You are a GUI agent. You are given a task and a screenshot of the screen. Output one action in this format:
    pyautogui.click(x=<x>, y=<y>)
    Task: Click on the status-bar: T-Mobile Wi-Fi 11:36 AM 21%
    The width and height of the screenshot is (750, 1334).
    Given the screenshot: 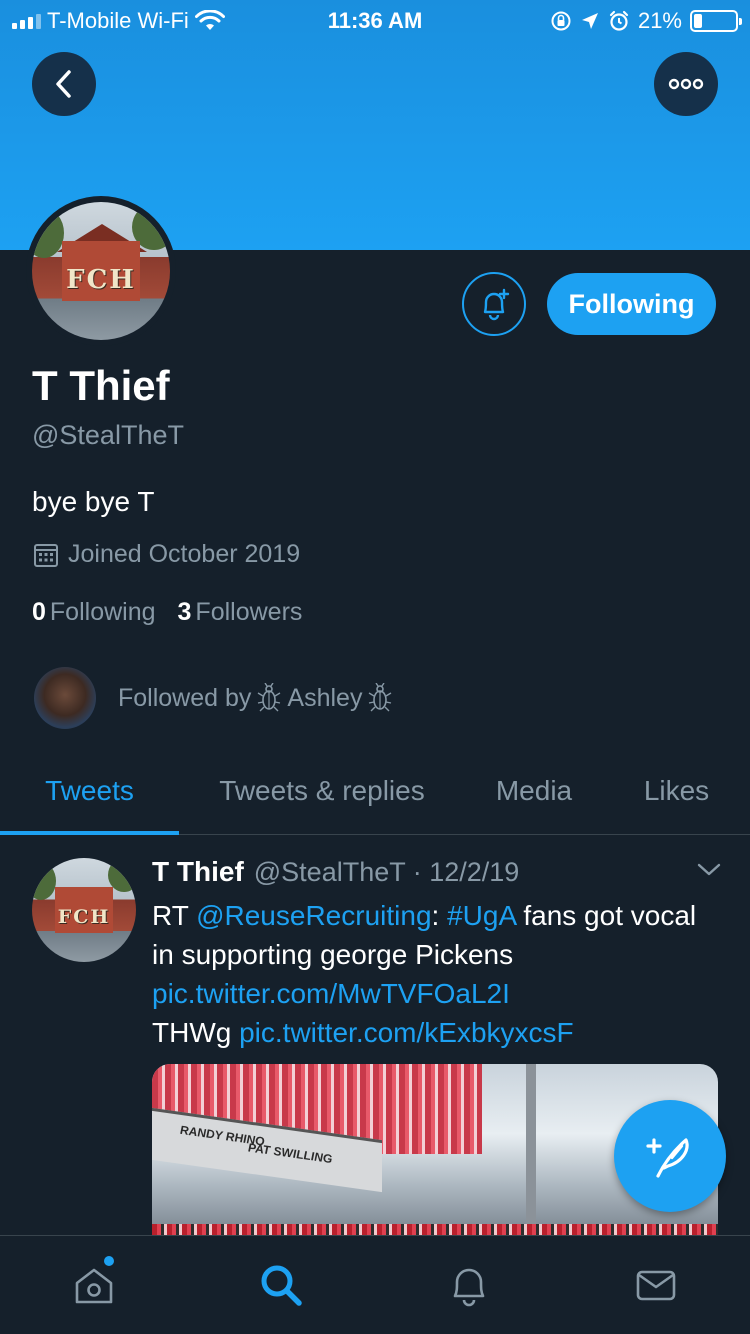 What is the action you would take?
    pyautogui.click(x=375, y=20)
    